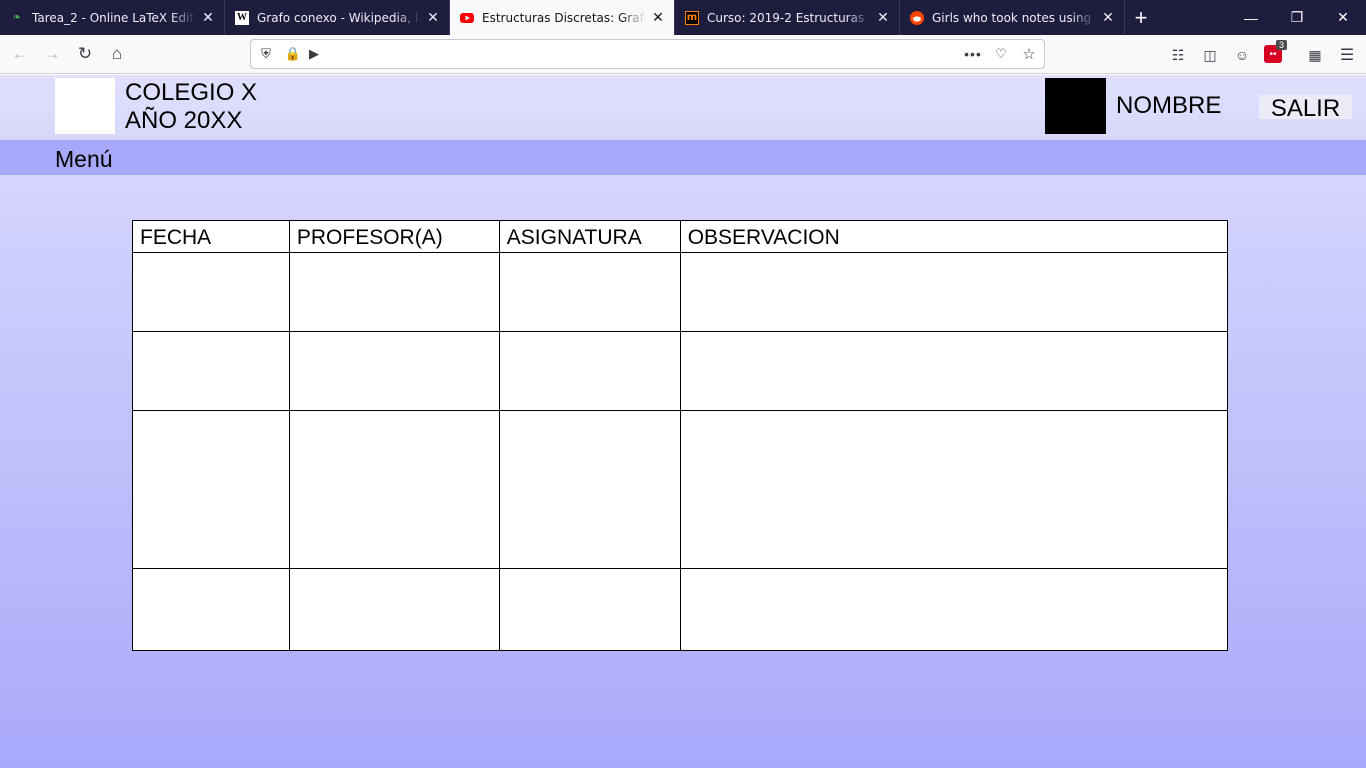  I want to click on extensions-puzzle-icon: ▦, so click(1315, 55).